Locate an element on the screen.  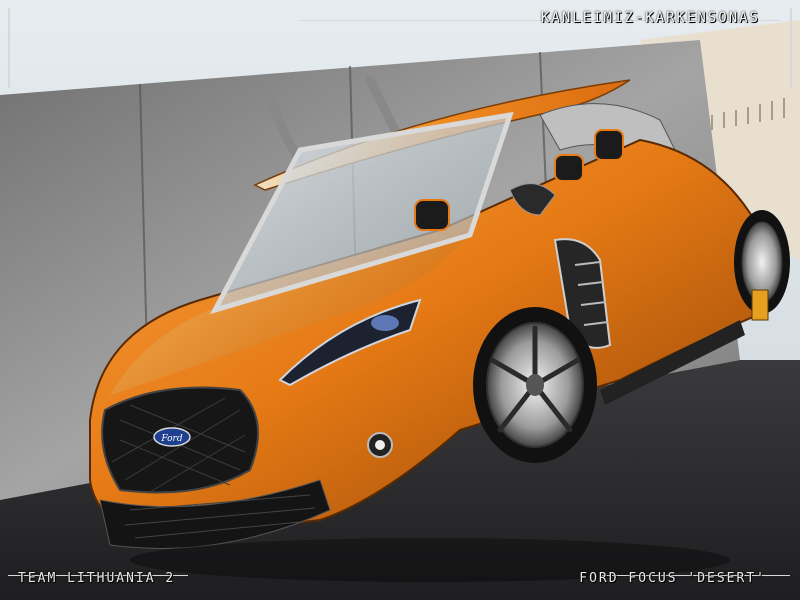
headlight-lens is located at coordinates (385, 323).